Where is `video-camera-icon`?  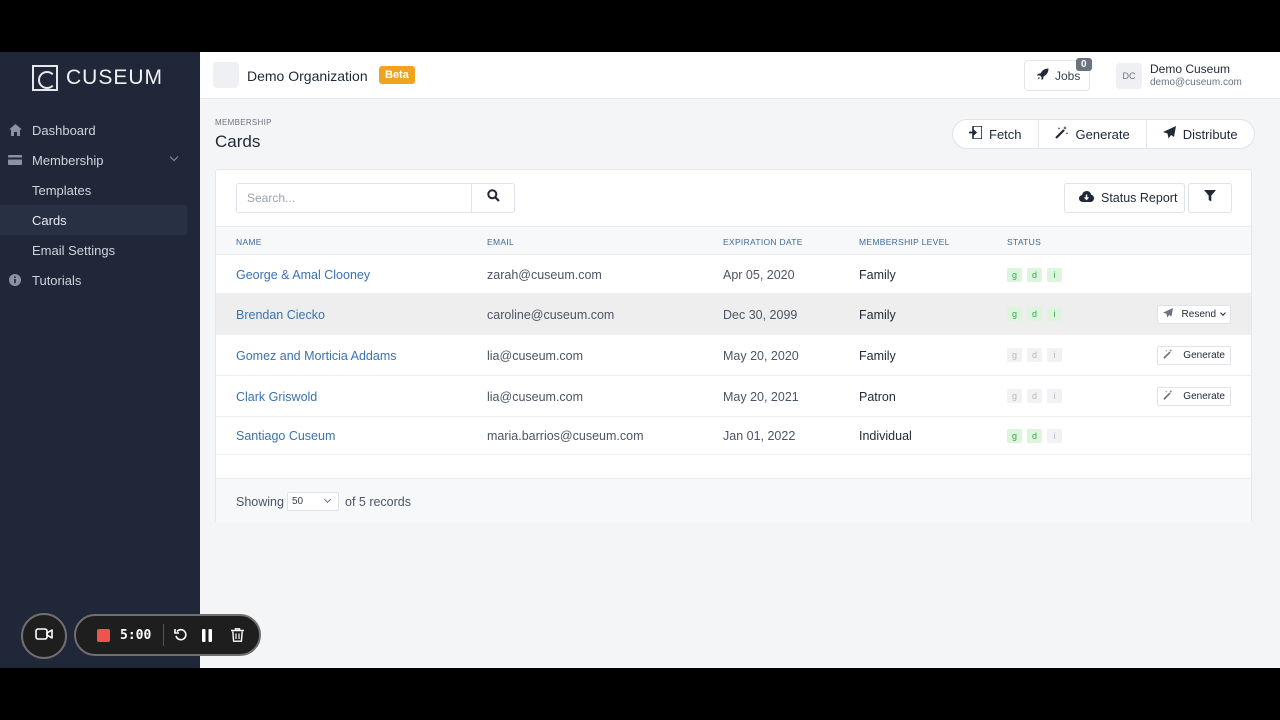
video-camera-icon is located at coordinates (44, 636).